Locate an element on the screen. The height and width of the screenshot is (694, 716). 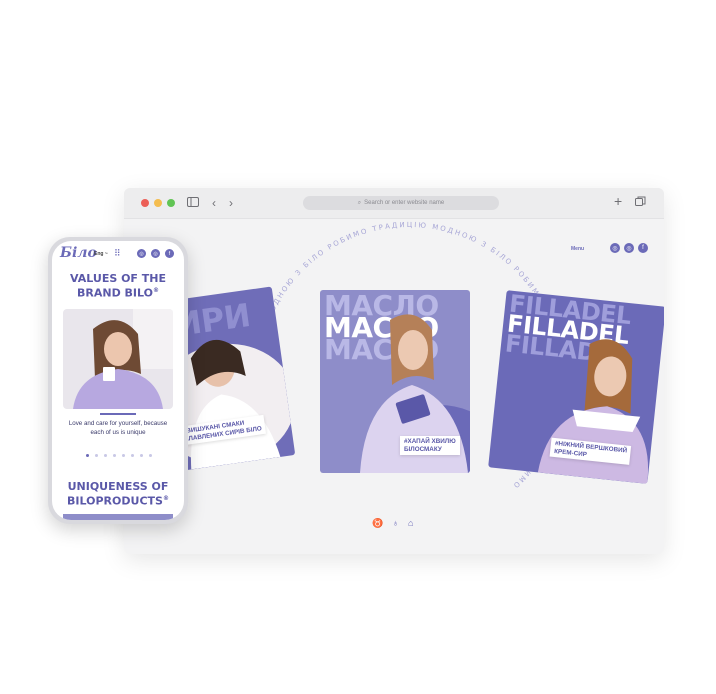
cow-icon: ♉ is located at coordinates (377, 523).